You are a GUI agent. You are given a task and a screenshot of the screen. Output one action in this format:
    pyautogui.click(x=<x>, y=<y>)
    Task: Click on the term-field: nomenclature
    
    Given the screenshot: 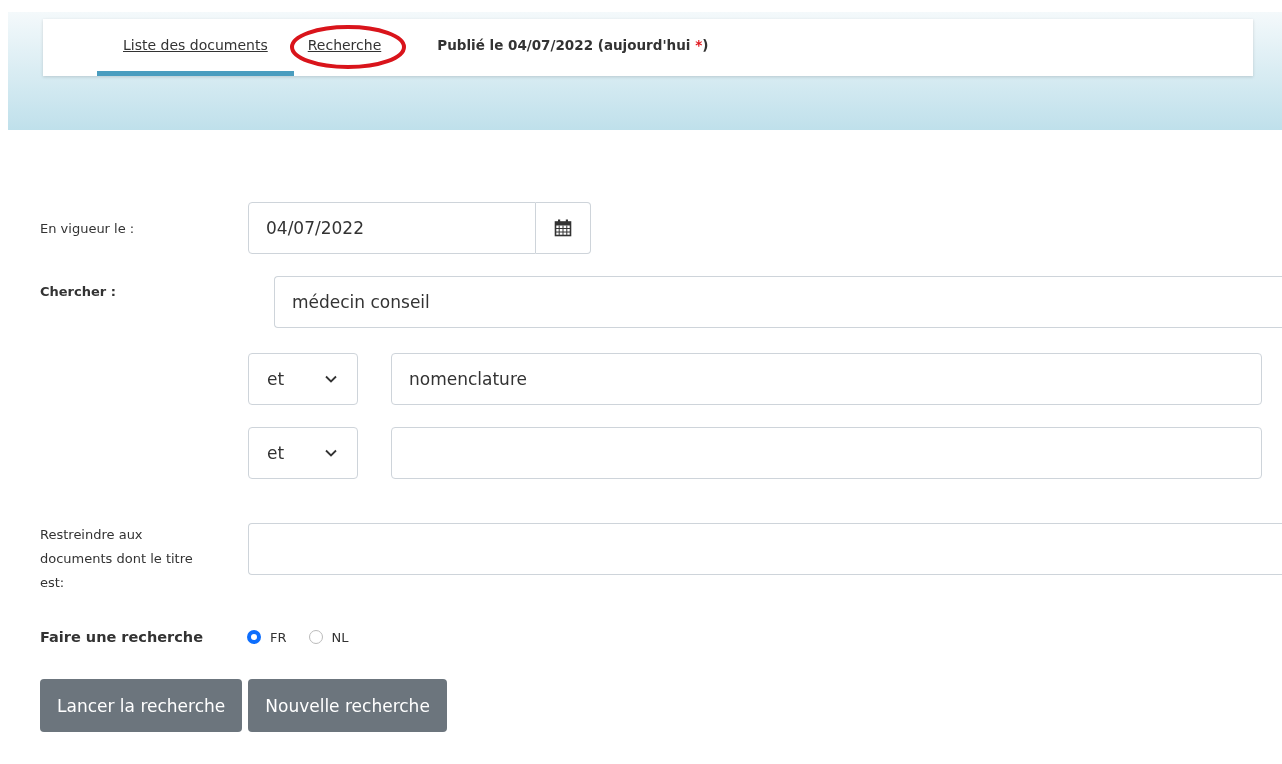 What is the action you would take?
    pyautogui.click(x=826, y=379)
    